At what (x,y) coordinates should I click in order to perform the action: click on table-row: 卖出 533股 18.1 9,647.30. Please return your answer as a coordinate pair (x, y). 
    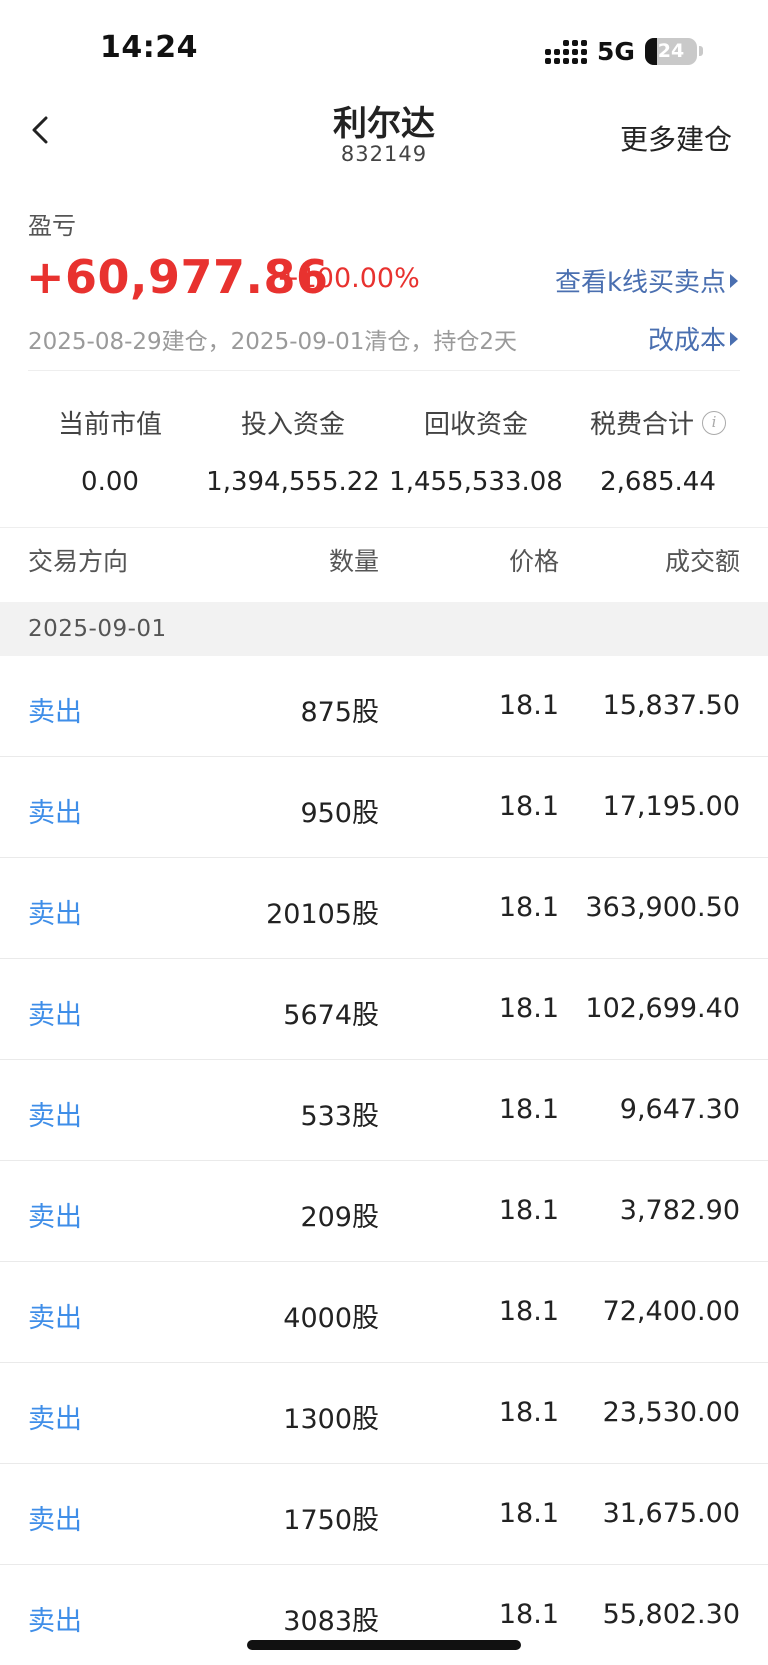
    Looking at the image, I should click on (384, 1110).